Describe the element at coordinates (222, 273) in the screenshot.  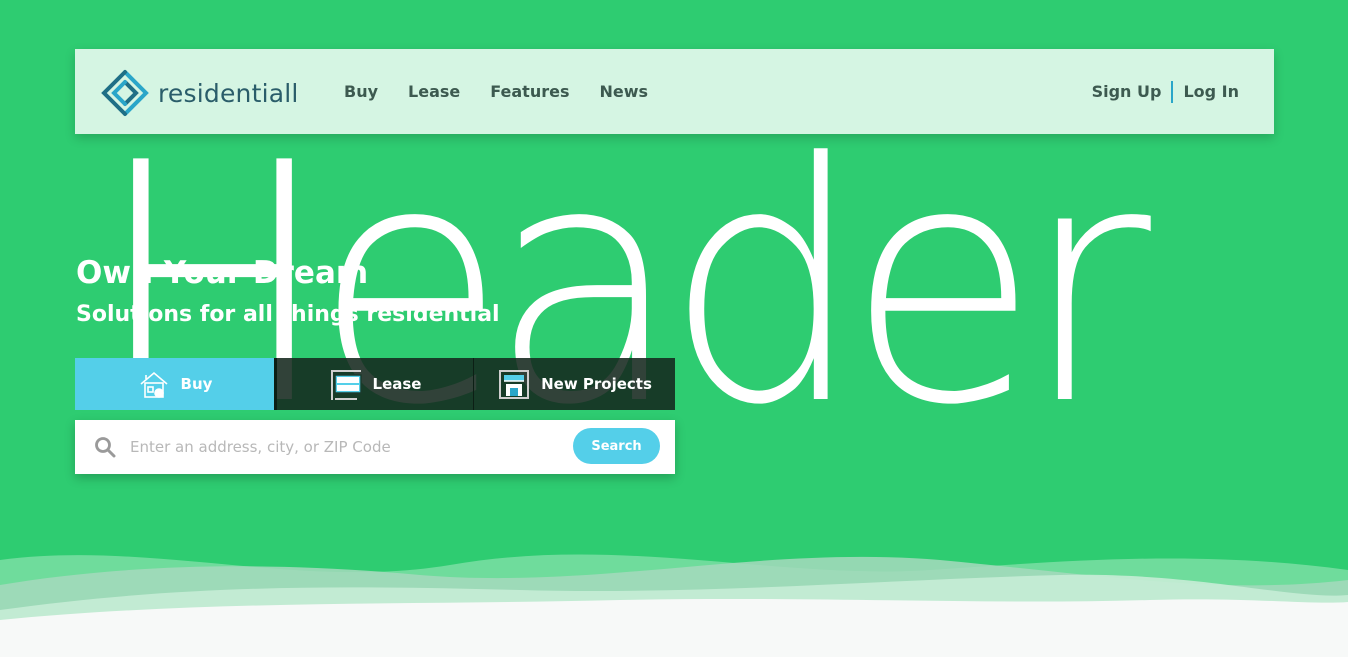
I see `hero-title: Own Your Dream` at that location.